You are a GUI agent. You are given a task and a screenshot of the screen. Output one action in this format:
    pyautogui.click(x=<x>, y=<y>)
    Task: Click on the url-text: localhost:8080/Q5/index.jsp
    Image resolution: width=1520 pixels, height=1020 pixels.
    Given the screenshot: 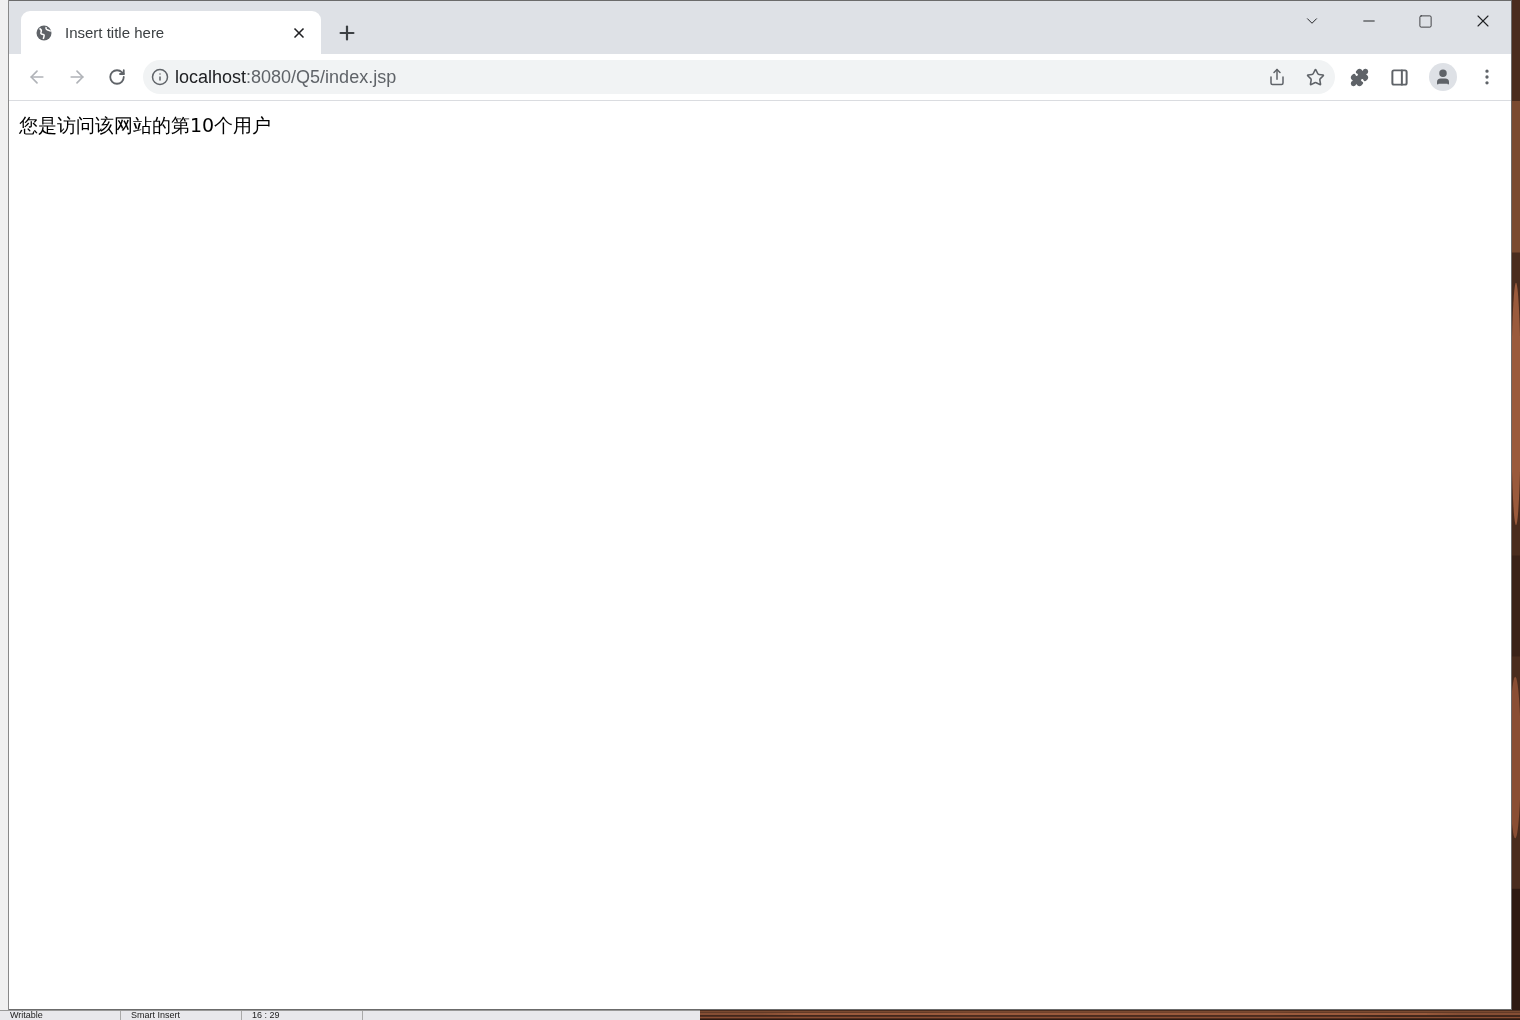 What is the action you would take?
    pyautogui.click(x=286, y=77)
    